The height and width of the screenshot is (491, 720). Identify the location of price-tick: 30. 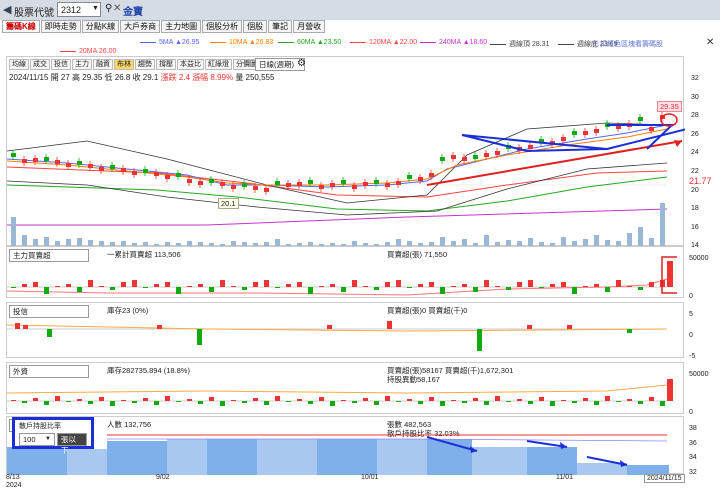
(695, 97).